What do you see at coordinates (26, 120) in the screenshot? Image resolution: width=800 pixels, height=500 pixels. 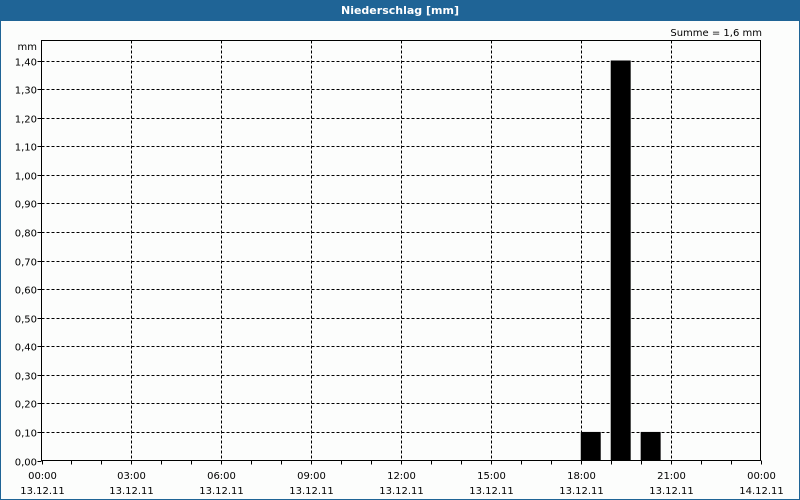 I see `y-tick-label: 1,20` at bounding box center [26, 120].